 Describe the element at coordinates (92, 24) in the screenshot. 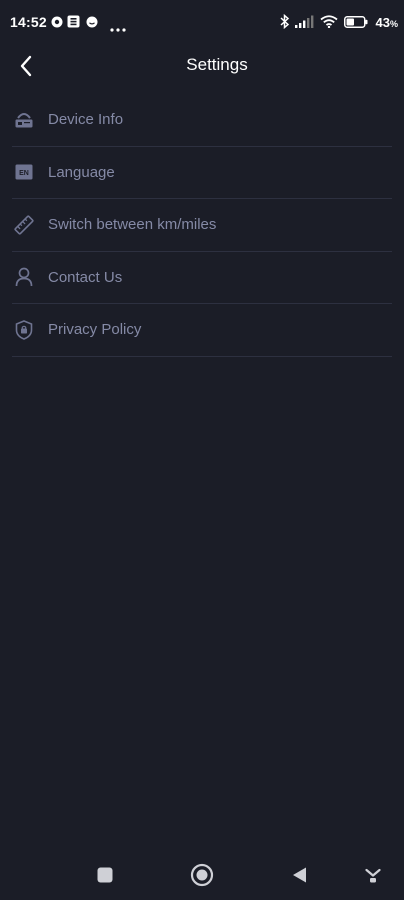

I see `notif-face-icon` at that location.